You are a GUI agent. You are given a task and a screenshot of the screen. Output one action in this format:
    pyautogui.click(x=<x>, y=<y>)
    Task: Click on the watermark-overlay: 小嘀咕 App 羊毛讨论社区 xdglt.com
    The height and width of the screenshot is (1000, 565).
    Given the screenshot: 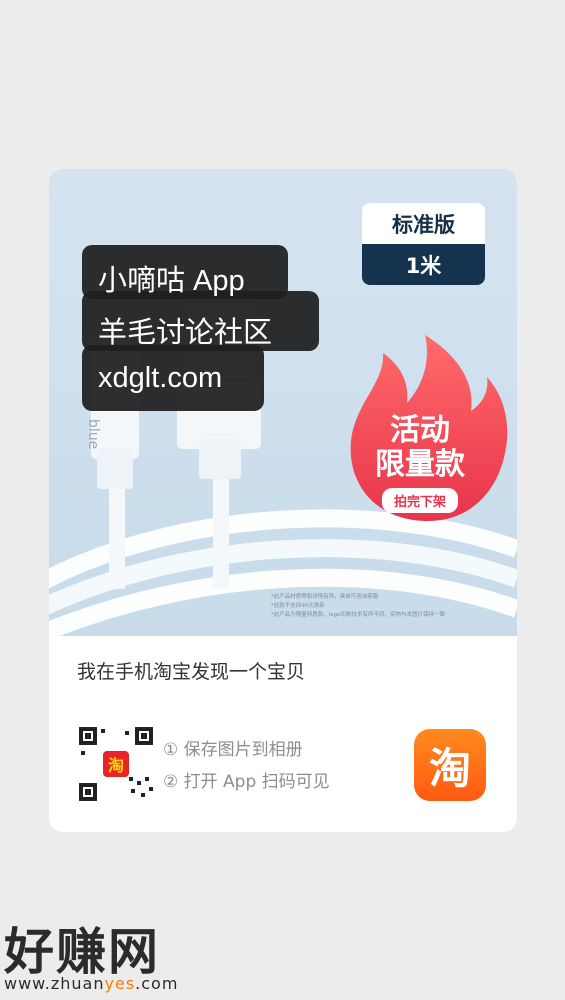 What is the action you would take?
    pyautogui.click(x=200, y=328)
    